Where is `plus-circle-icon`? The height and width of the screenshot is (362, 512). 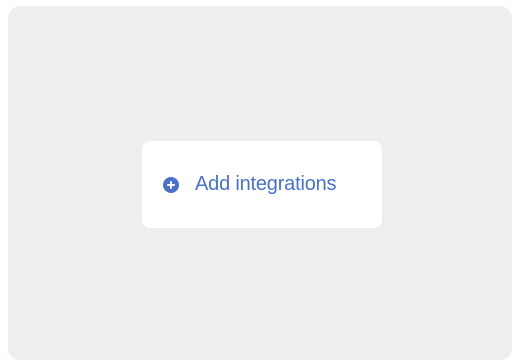 plus-circle-icon is located at coordinates (171, 184).